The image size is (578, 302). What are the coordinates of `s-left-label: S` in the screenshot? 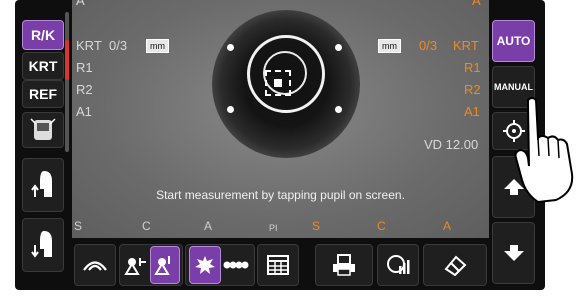 It's located at (78, 226).